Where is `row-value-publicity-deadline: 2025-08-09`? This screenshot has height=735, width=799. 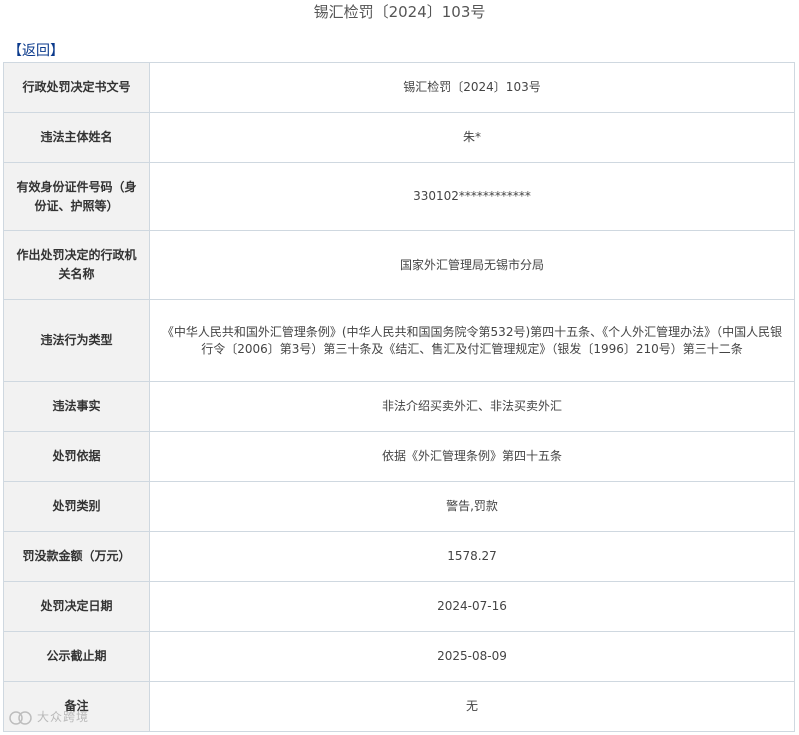 row-value-publicity-deadline: 2025-08-09 is located at coordinates (472, 656).